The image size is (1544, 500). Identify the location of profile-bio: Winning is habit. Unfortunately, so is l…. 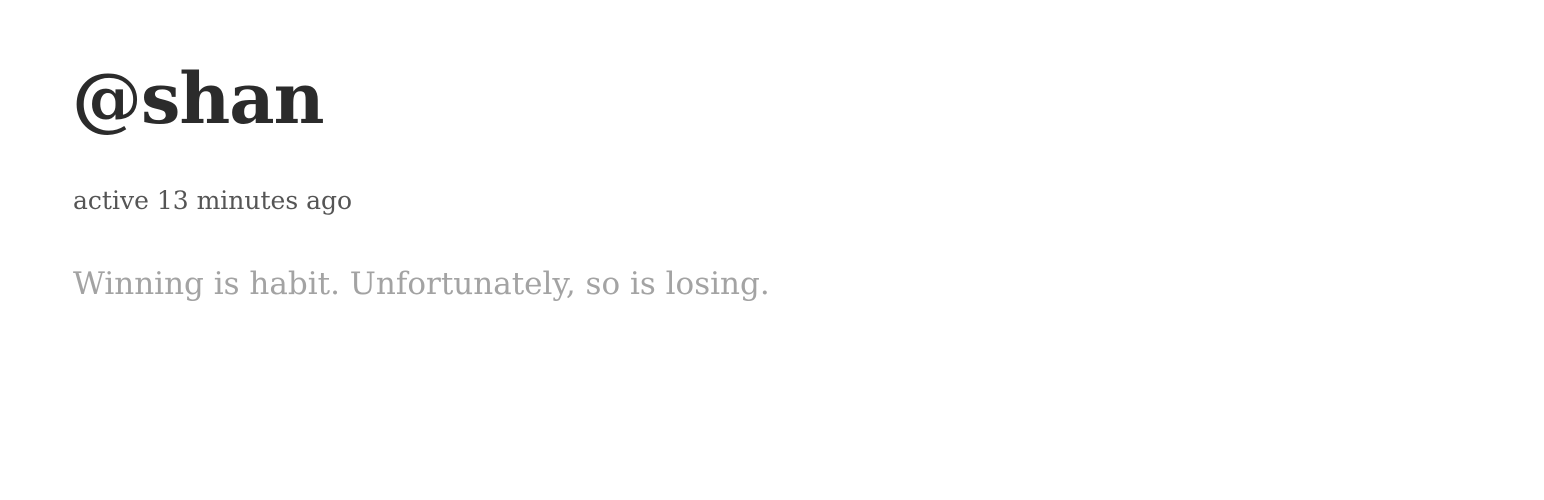
(421, 284).